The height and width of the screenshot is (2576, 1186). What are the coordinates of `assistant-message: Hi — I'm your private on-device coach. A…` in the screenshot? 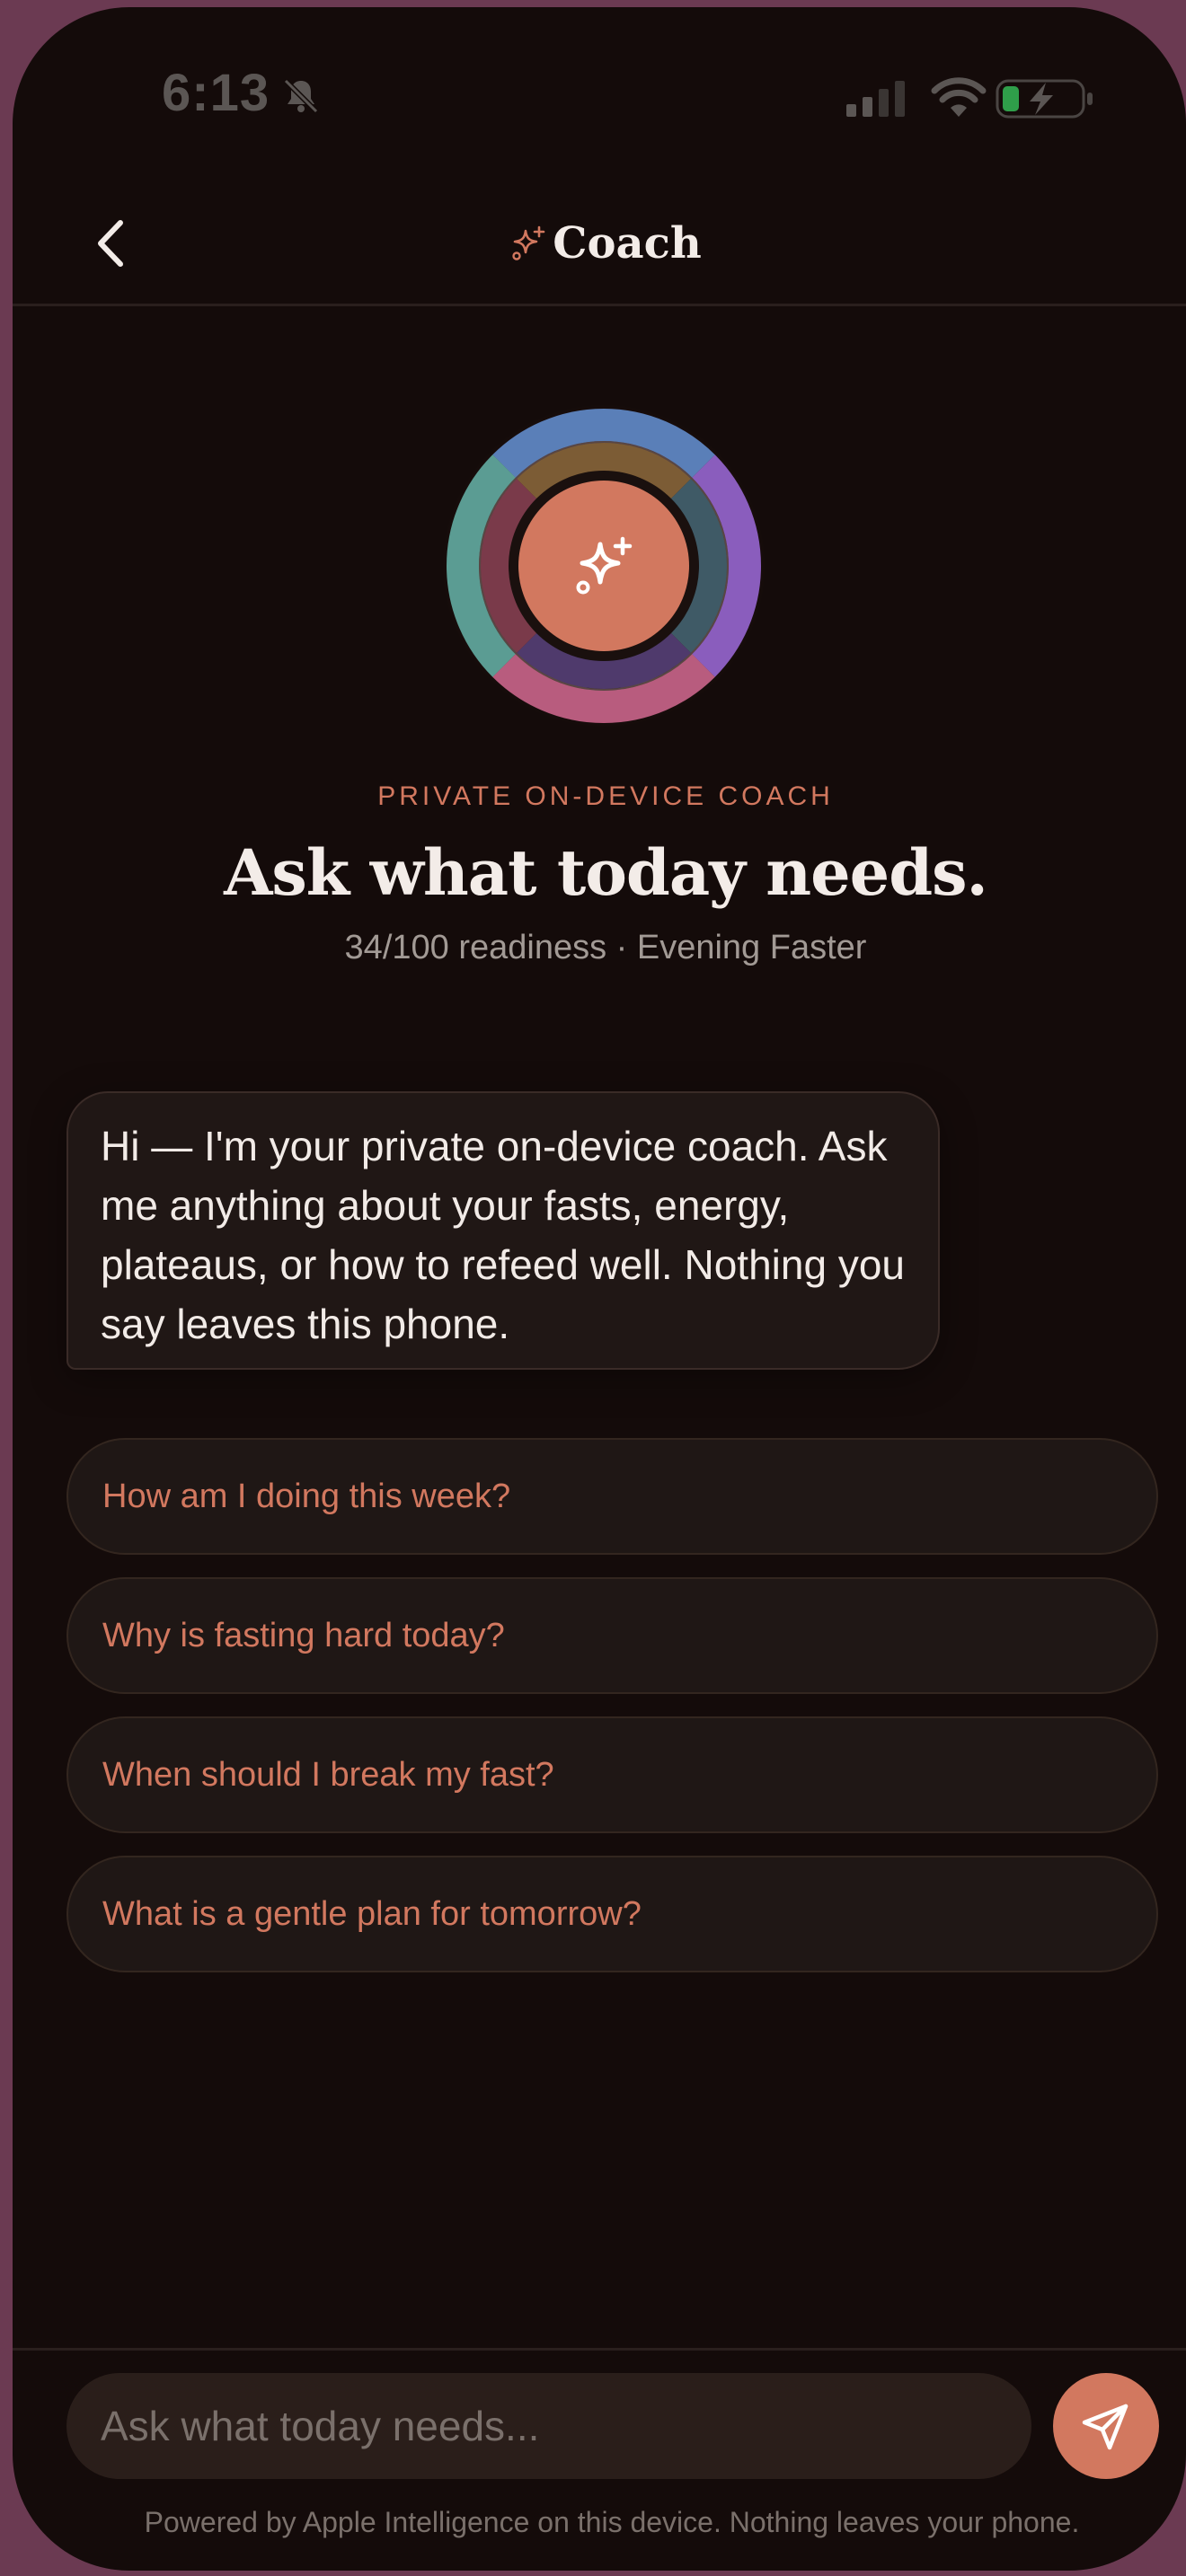 It's located at (503, 1230).